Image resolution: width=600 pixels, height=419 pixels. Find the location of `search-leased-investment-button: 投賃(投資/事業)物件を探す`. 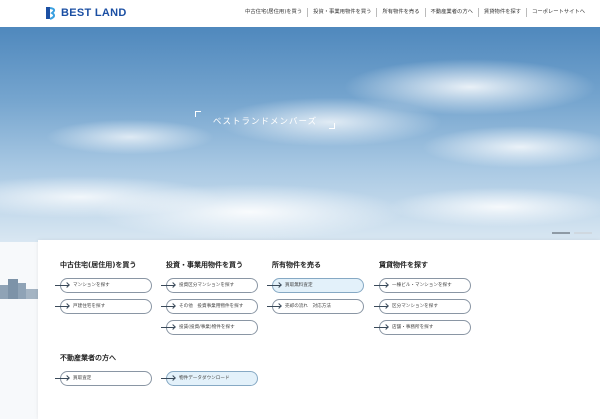

search-leased-investment-button: 投賃(投資/事業)物件を探す is located at coordinates (209, 327).